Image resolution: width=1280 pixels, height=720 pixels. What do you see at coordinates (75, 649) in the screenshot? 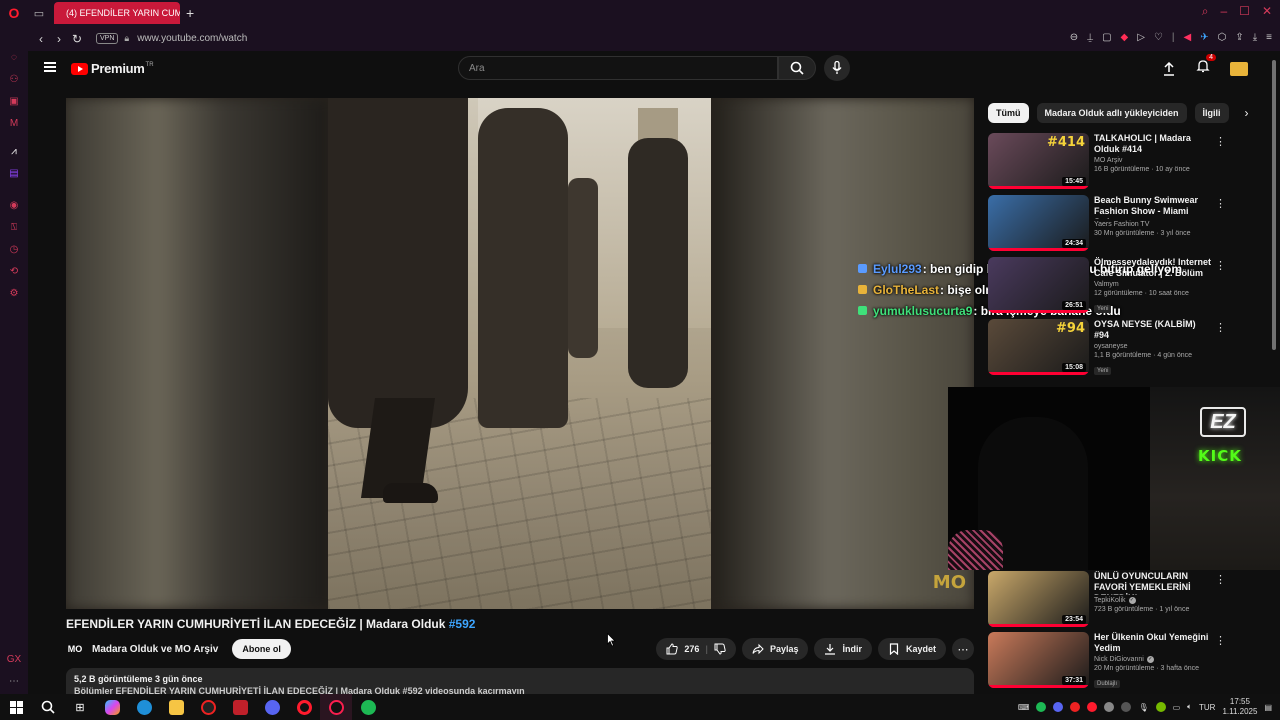
I see `channel-avatar: MO` at bounding box center [75, 649].